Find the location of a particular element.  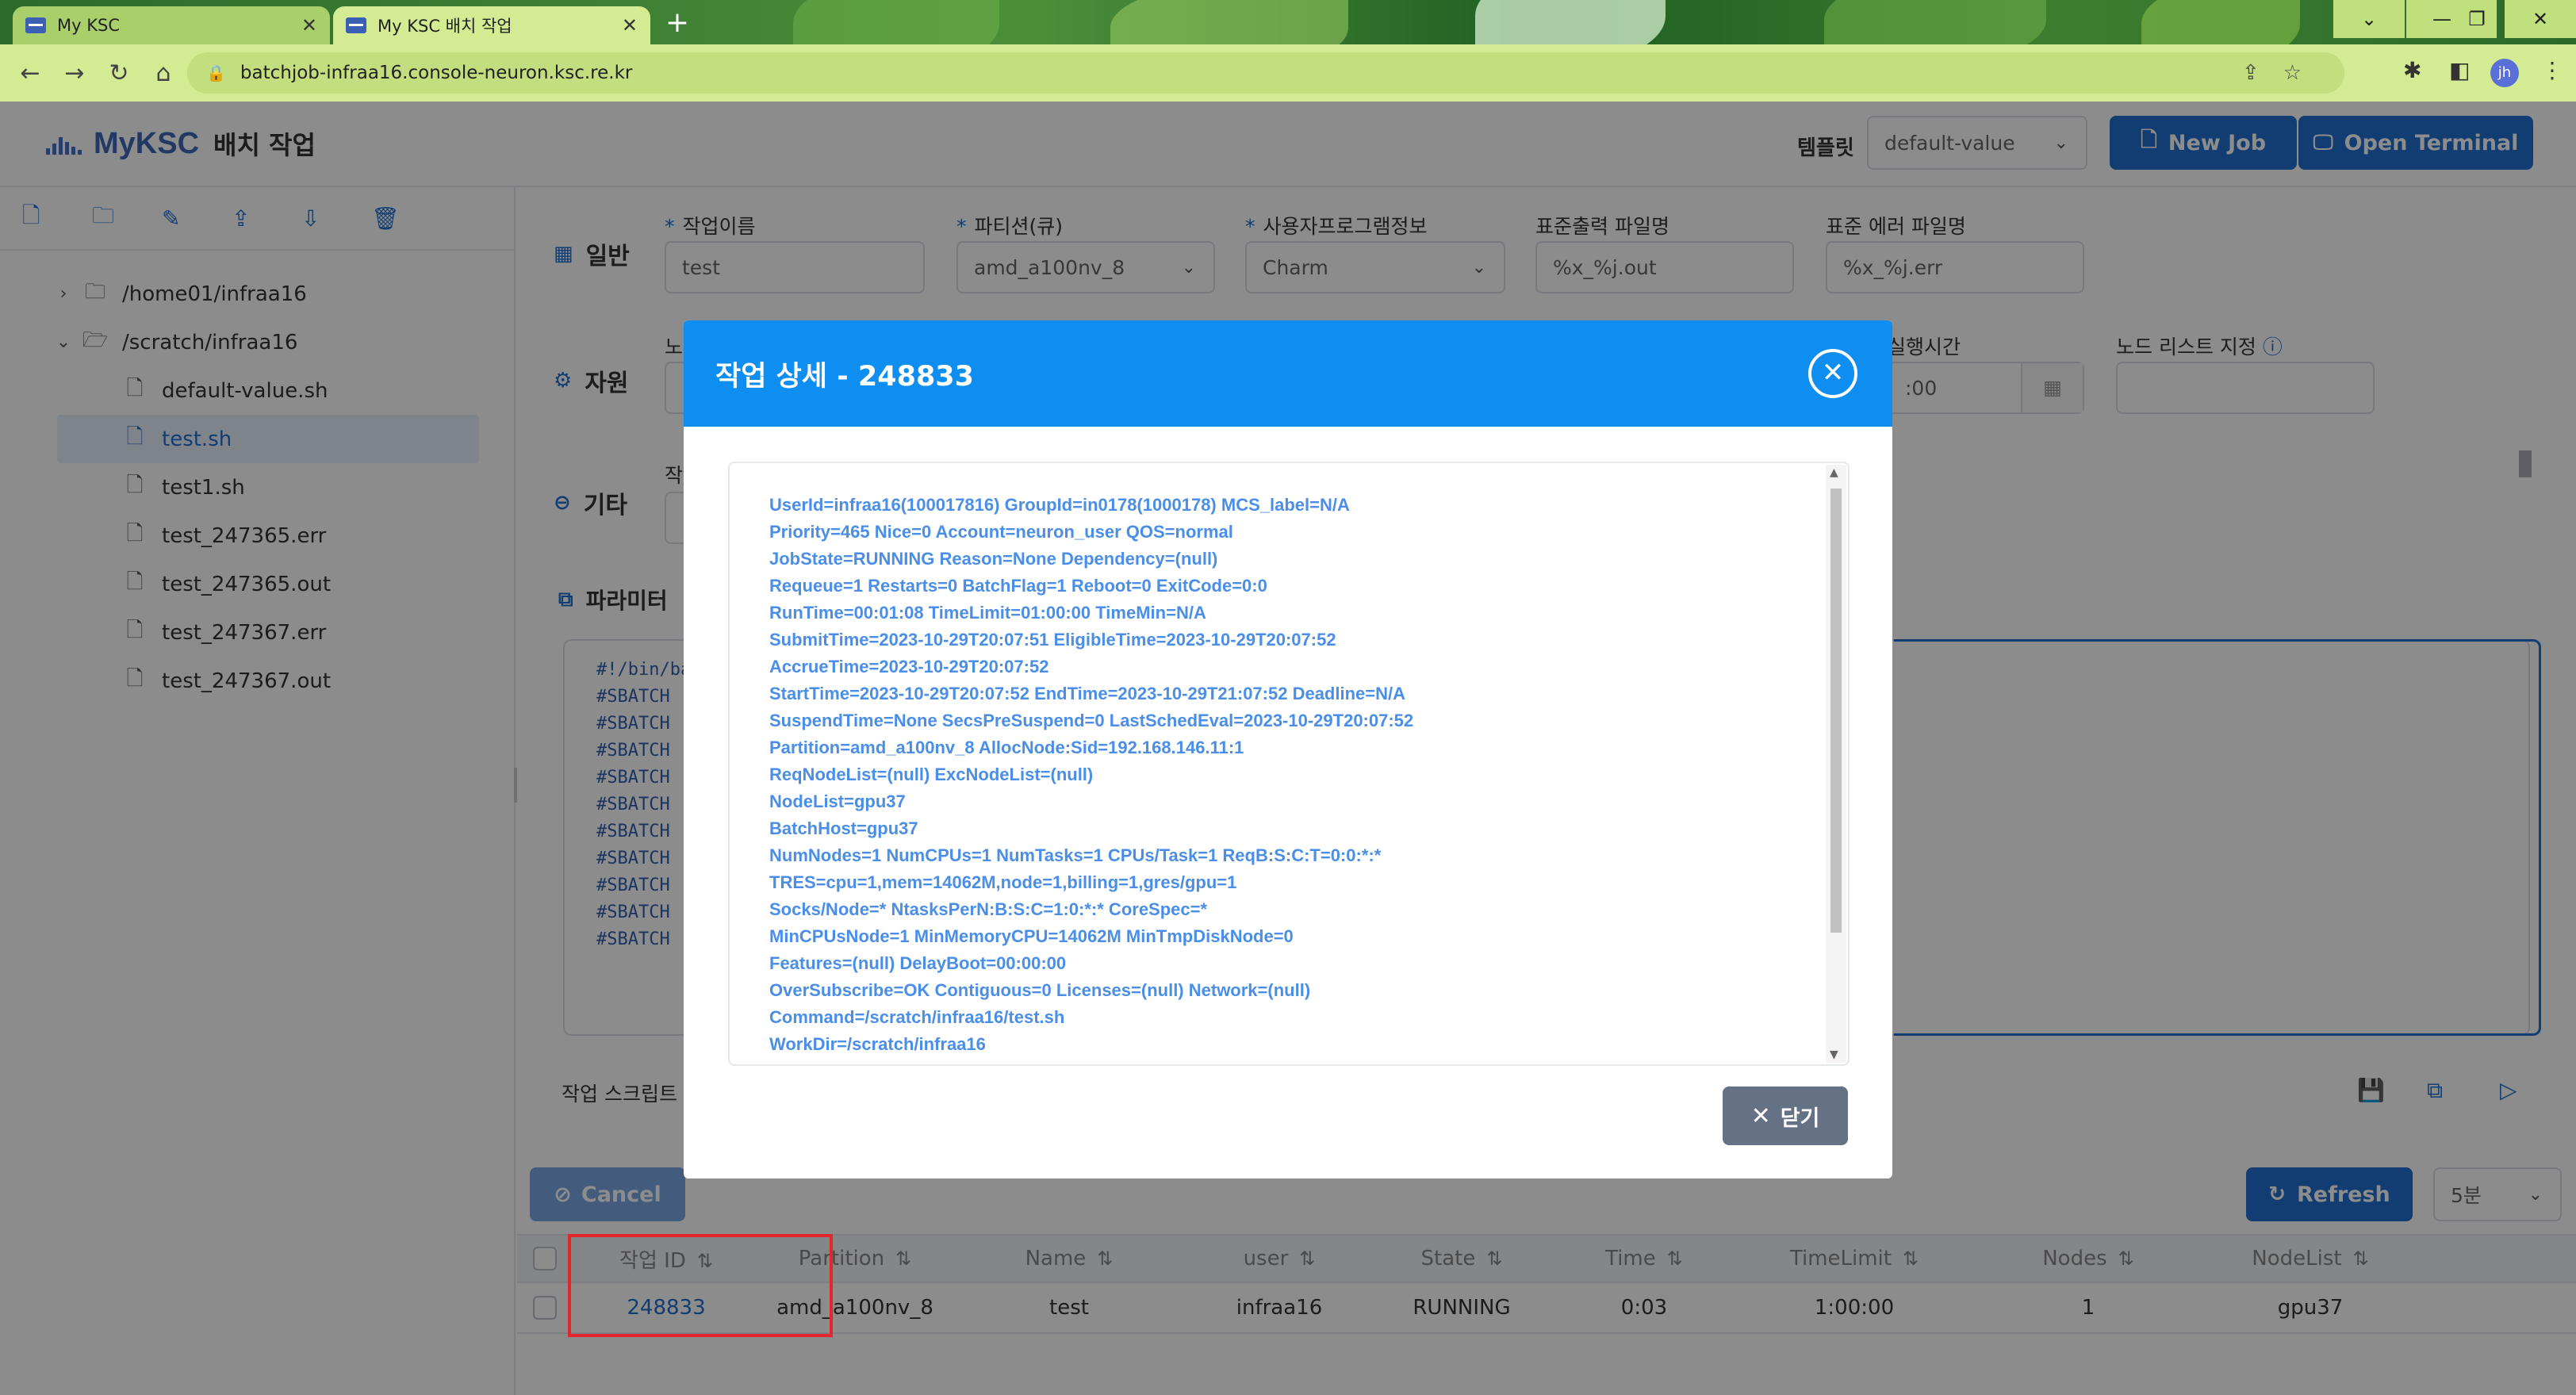

forward-arrow-icon: → is located at coordinates (74, 73).